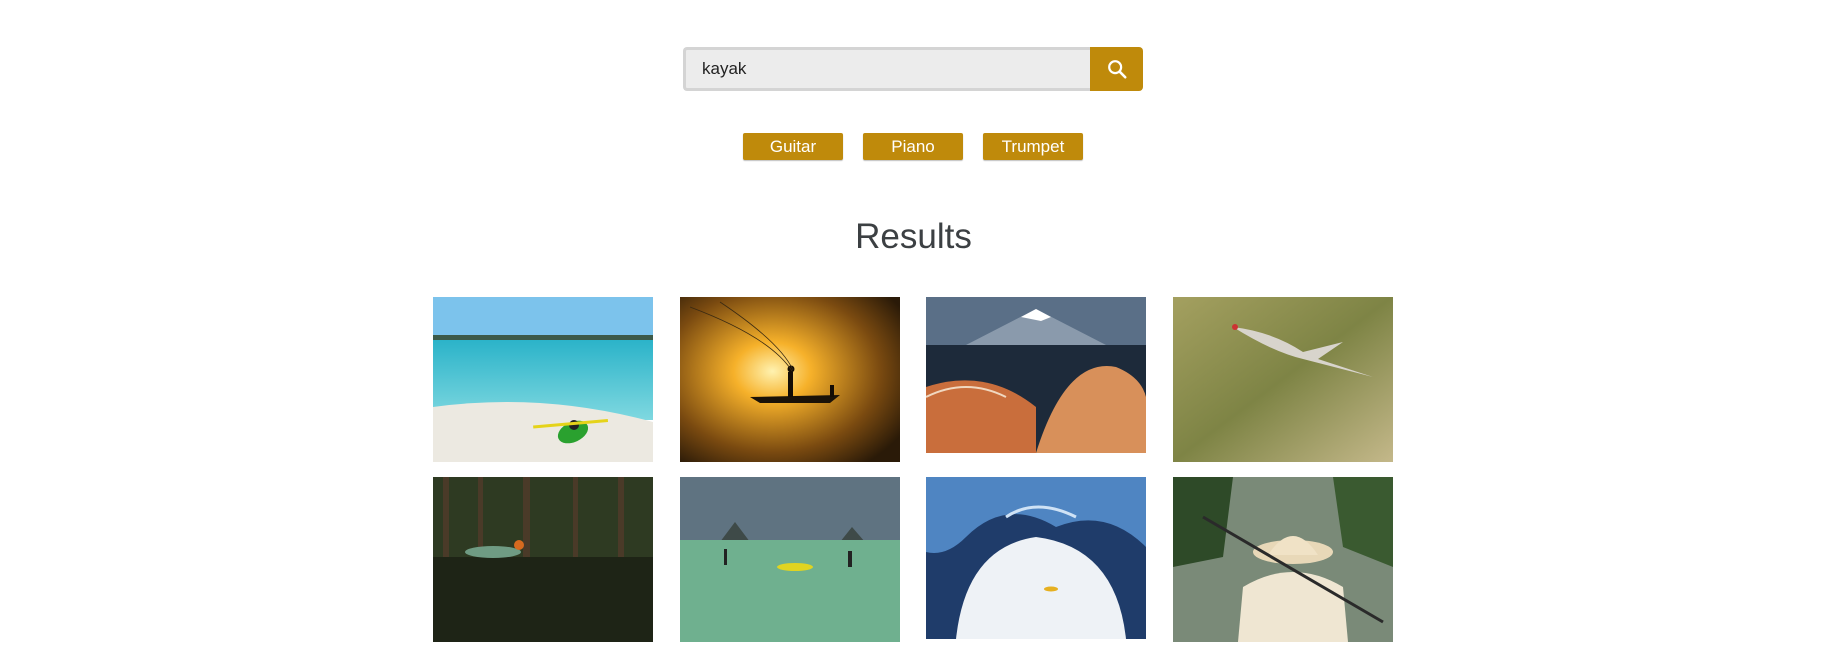  I want to click on kayak-beach-icon, so click(543, 379).